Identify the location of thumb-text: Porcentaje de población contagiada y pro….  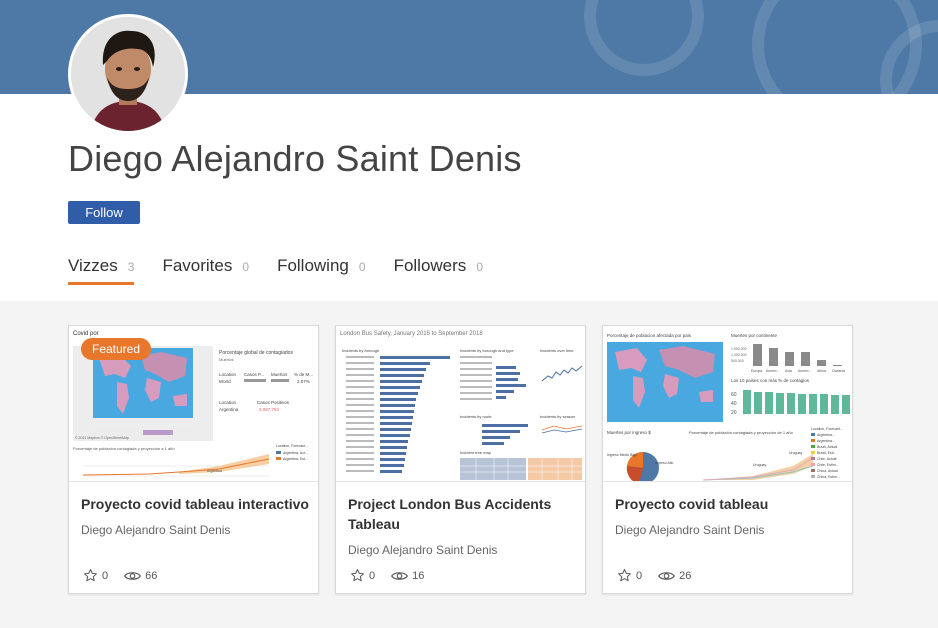
(741, 432).